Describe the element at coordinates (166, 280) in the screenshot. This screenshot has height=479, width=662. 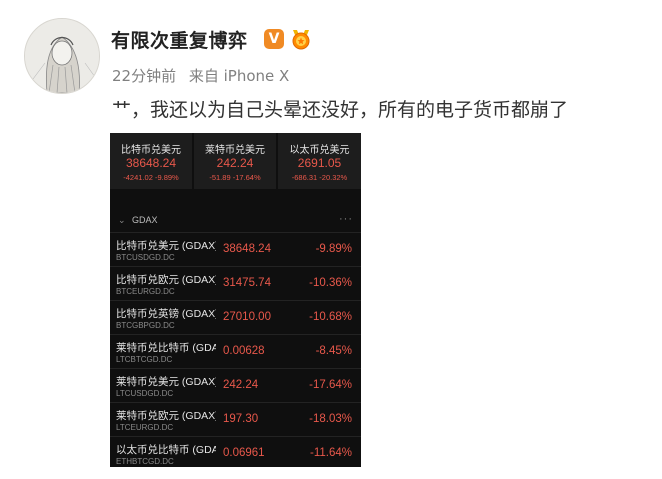
I see `pair-name: 比特币兑欧元 (GDAX)` at that location.